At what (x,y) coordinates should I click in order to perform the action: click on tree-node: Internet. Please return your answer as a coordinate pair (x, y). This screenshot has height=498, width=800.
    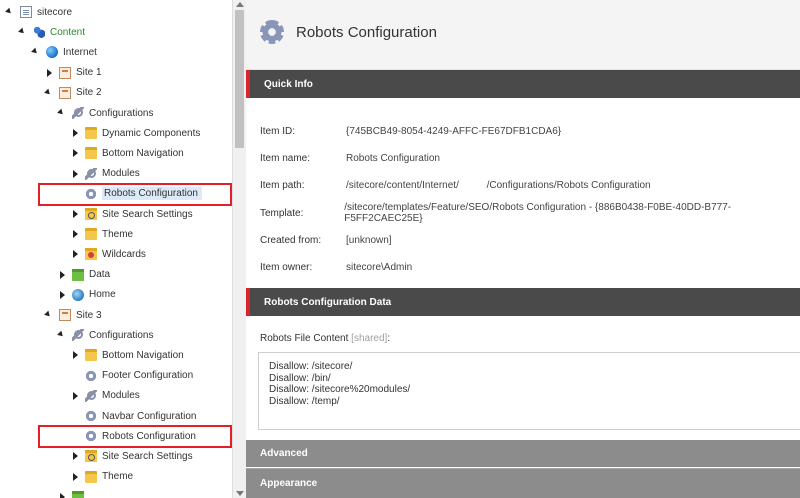
    Looking at the image, I should click on (64, 52).